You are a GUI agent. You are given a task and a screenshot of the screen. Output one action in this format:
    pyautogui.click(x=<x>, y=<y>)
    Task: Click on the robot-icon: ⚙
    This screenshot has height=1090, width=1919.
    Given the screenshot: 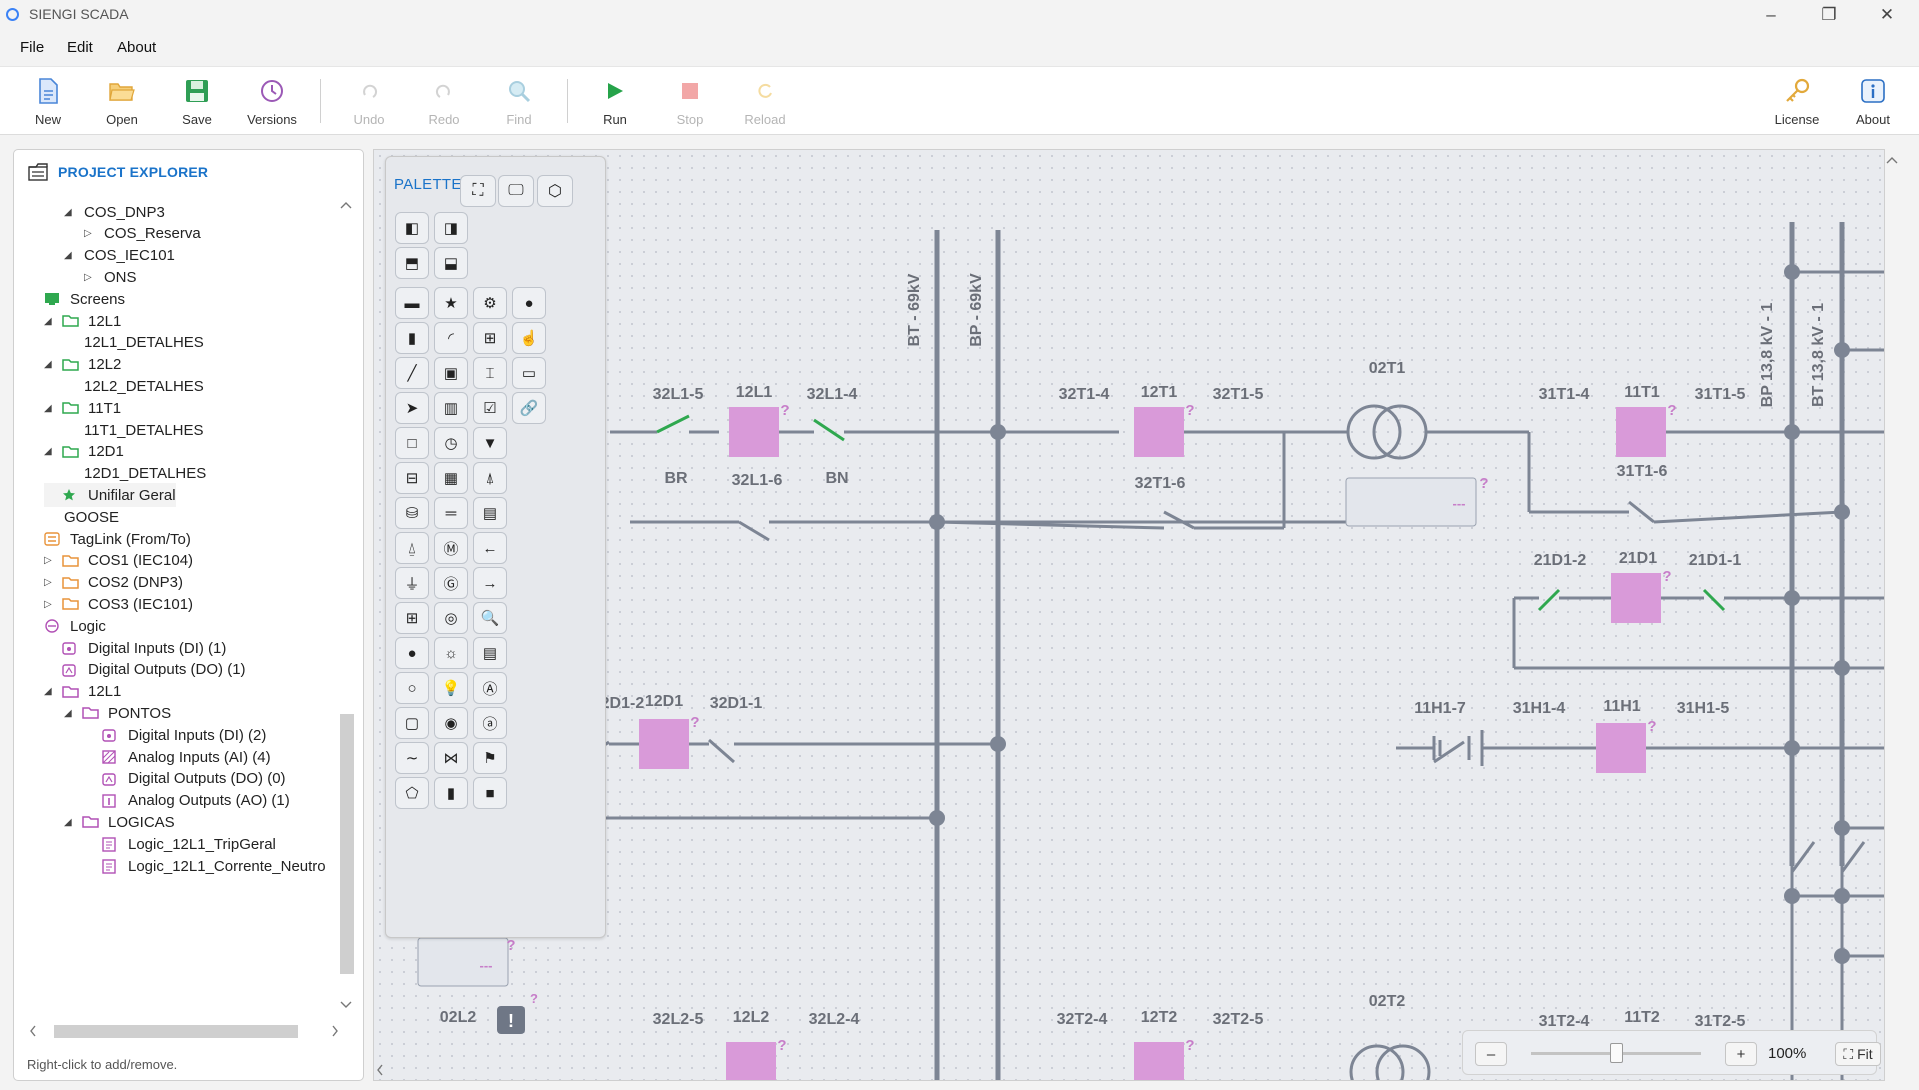 What is the action you would take?
    pyautogui.click(x=490, y=303)
    